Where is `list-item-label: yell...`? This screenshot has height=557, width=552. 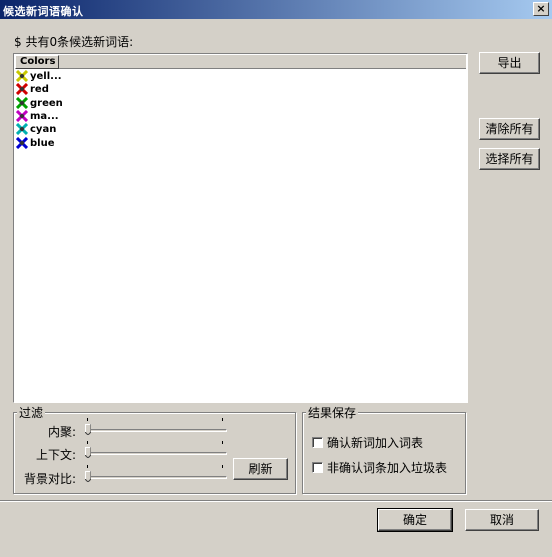 list-item-label: yell... is located at coordinates (46, 76).